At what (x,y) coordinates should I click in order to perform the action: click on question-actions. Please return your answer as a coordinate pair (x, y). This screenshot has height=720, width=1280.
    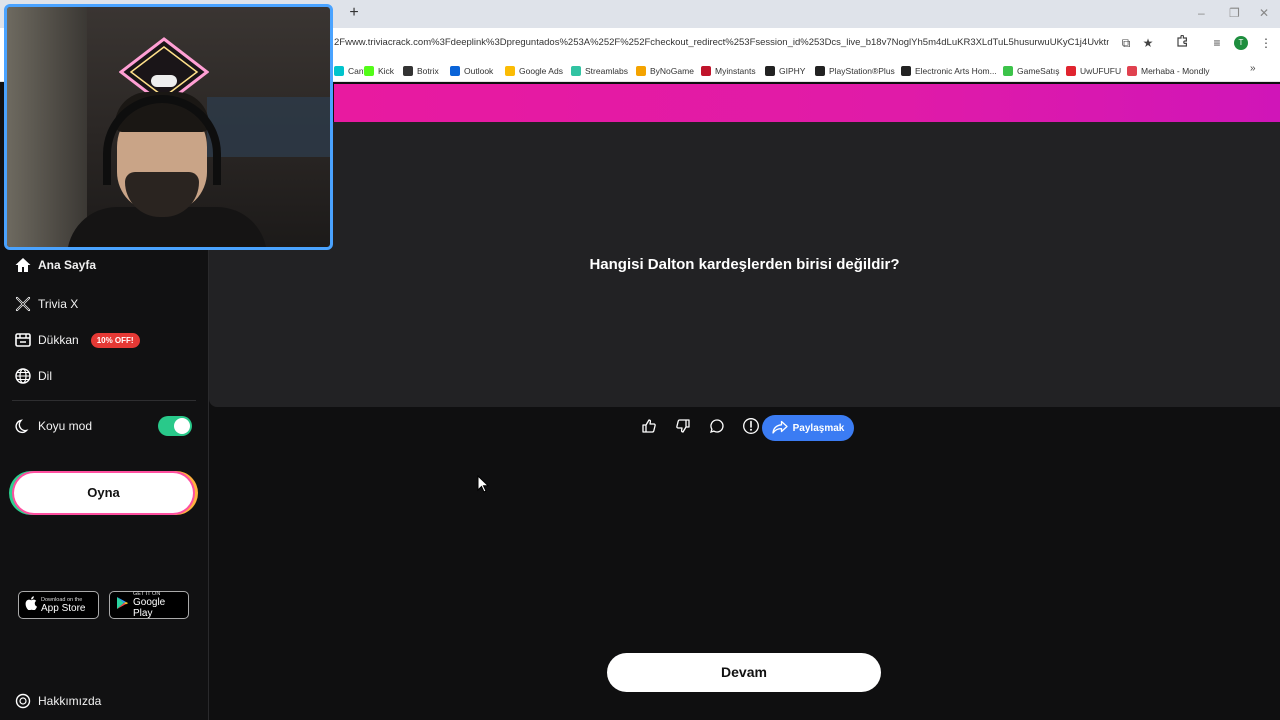
    Looking at the image, I should click on (700, 428).